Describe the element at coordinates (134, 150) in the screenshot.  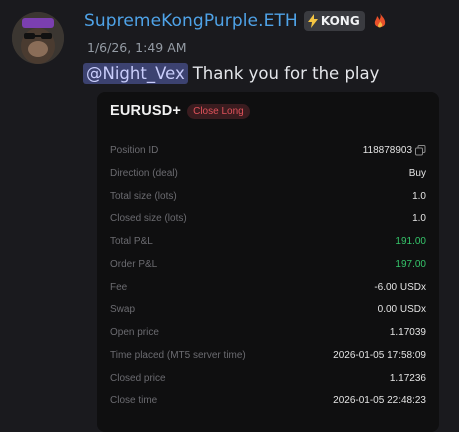
I see `row-label: Position ID` at that location.